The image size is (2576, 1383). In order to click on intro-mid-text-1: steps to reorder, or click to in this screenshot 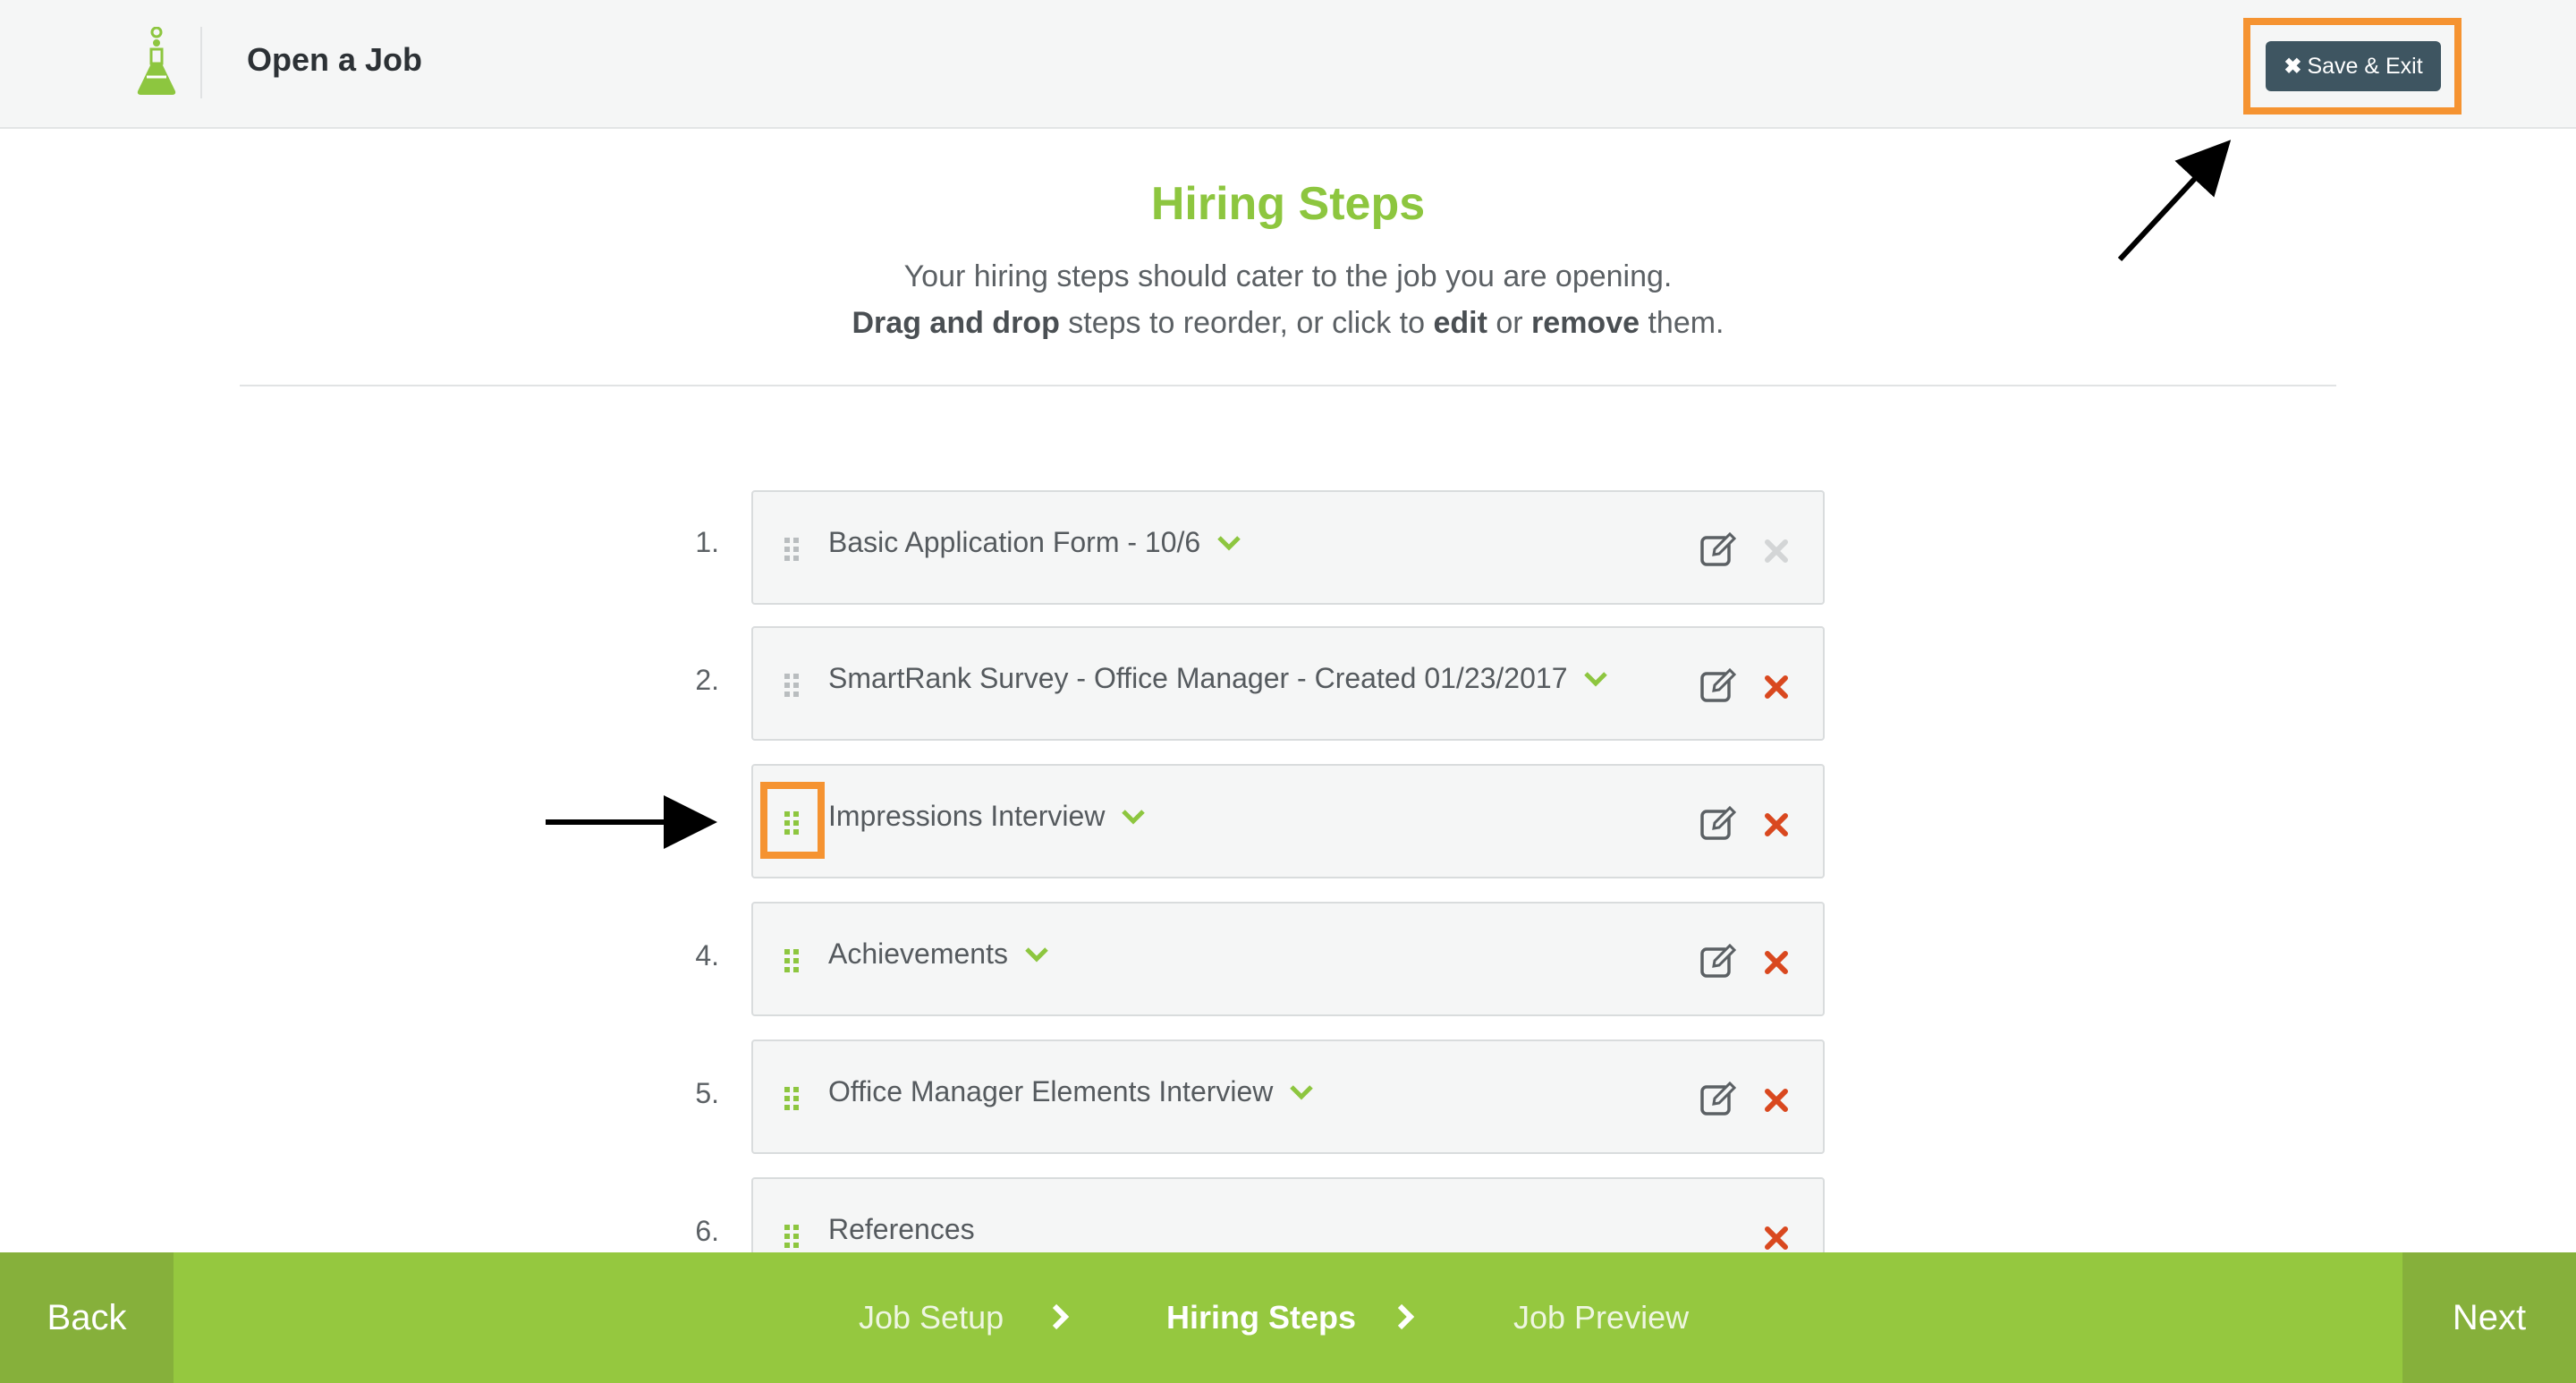, I will do `click(1246, 323)`.